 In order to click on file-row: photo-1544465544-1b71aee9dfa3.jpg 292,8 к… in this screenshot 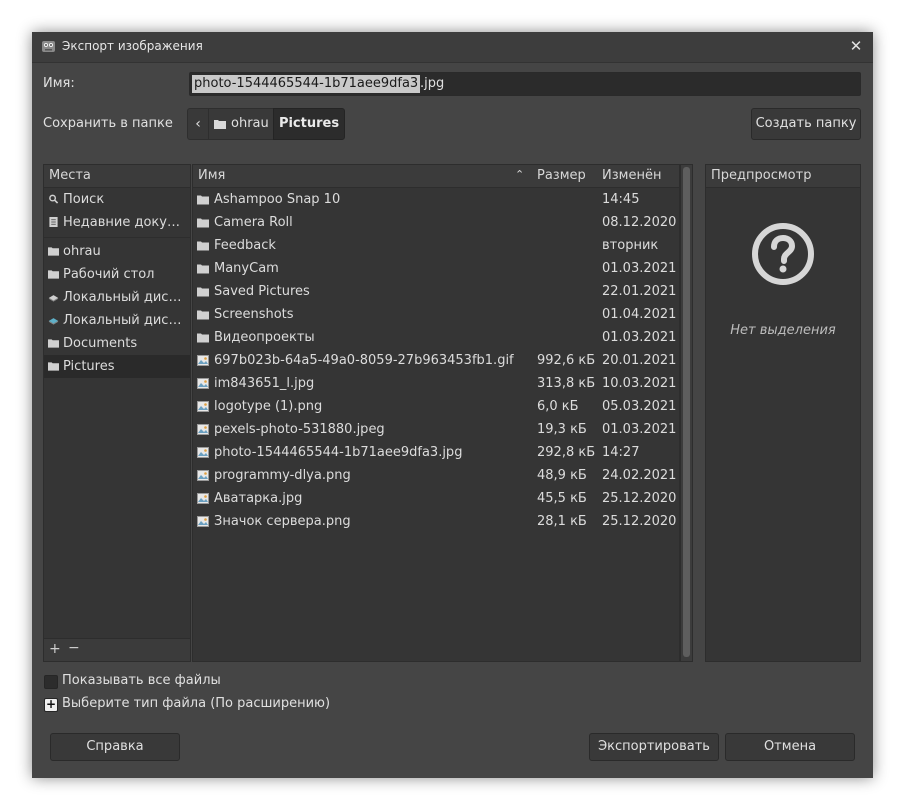, I will do `click(436, 452)`.